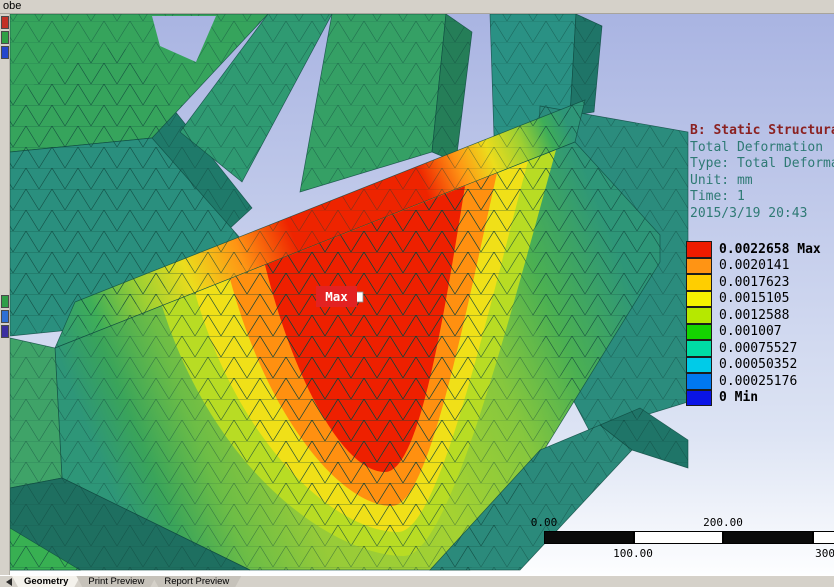  I want to click on legend-value-label: 0.0020141, so click(754, 266).